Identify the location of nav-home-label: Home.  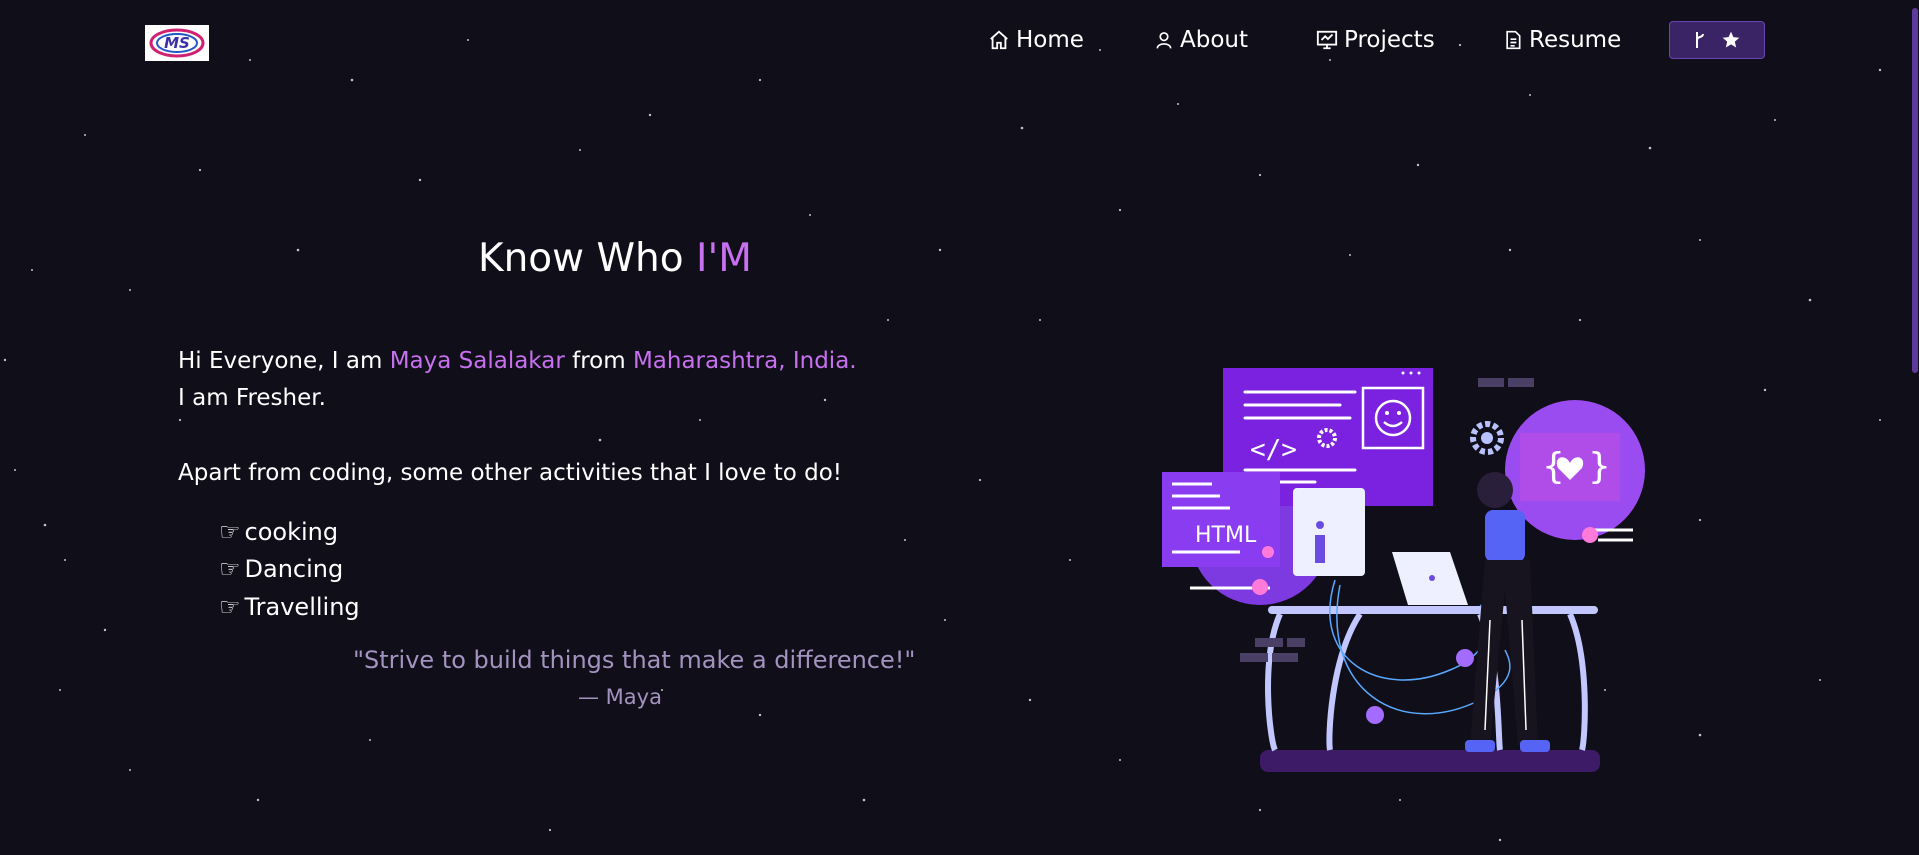
(1050, 40).